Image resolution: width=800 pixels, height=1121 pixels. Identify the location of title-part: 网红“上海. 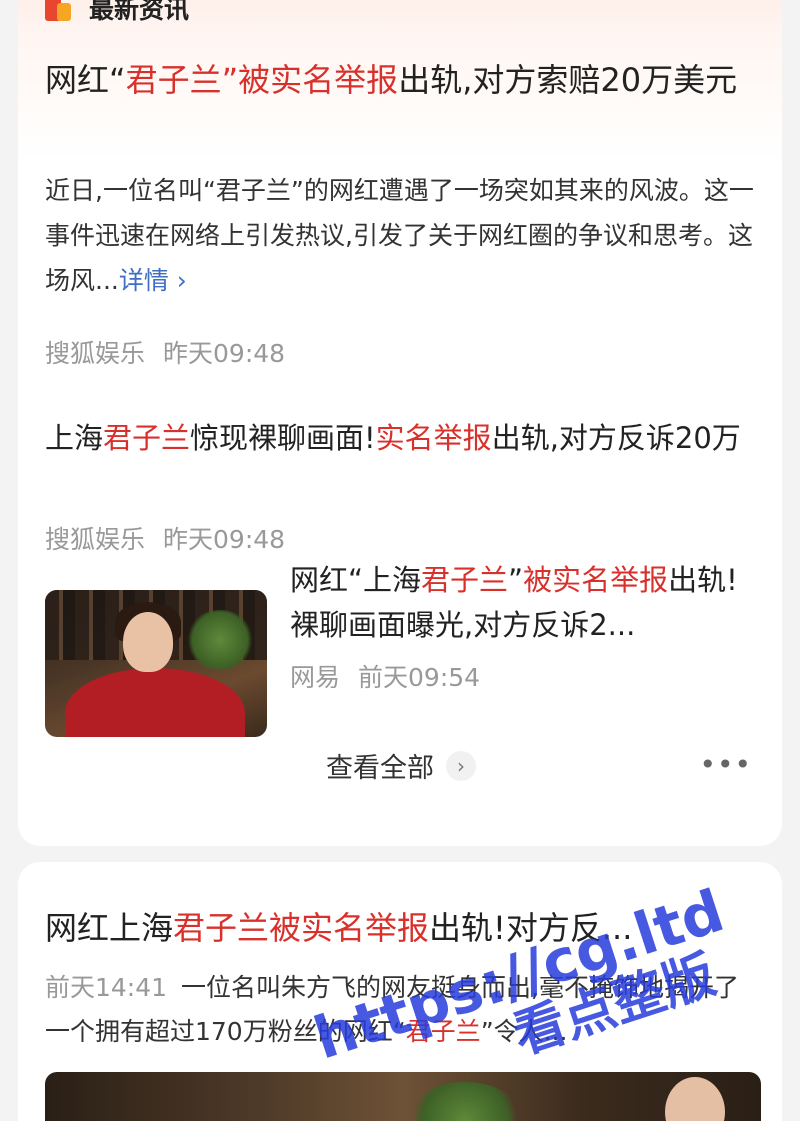
(356, 580).